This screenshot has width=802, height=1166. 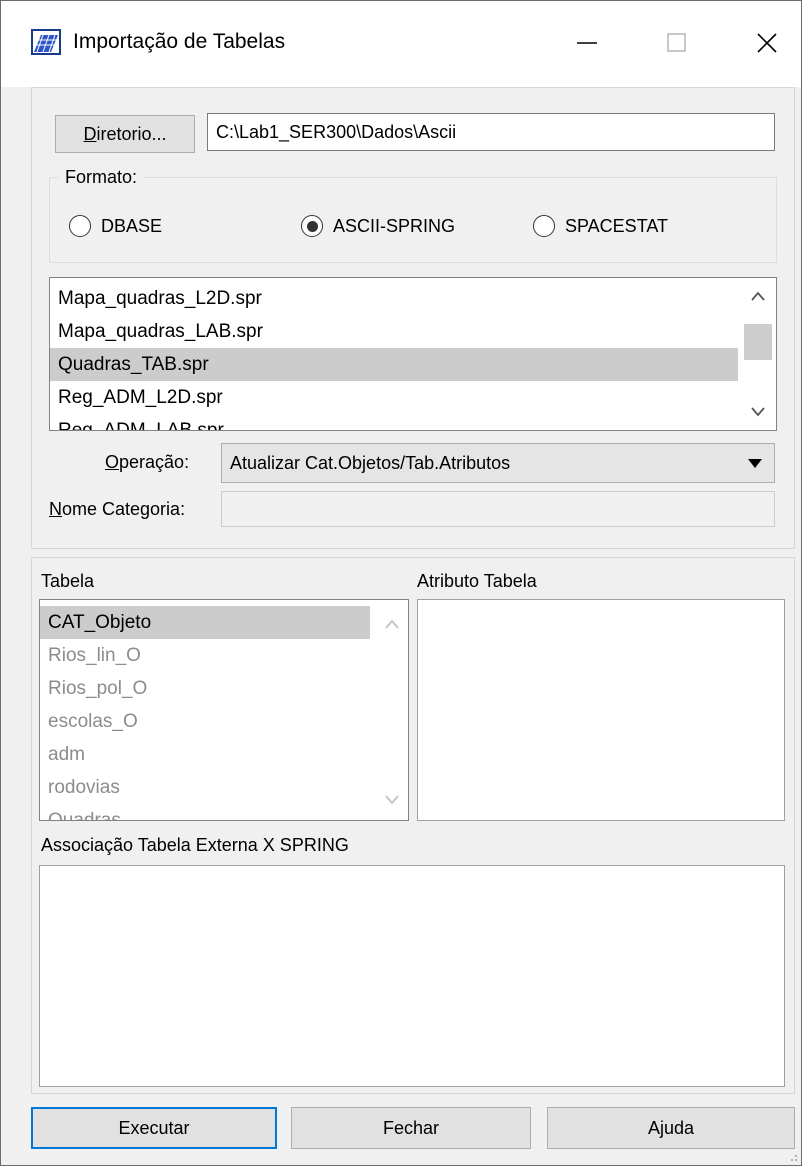 I want to click on table-list-item: escolas_O, so click(x=205, y=721).